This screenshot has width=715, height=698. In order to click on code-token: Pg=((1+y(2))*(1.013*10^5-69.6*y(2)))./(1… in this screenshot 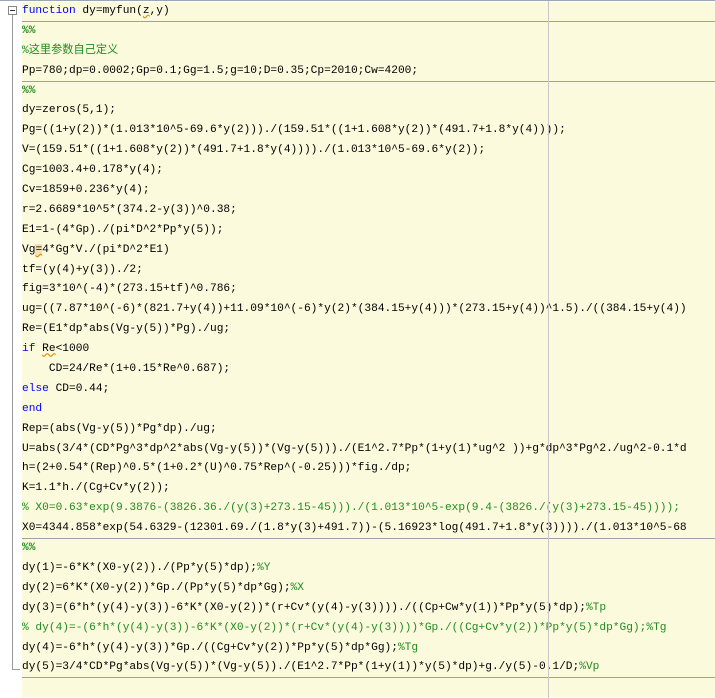, I will do `click(294, 130)`.